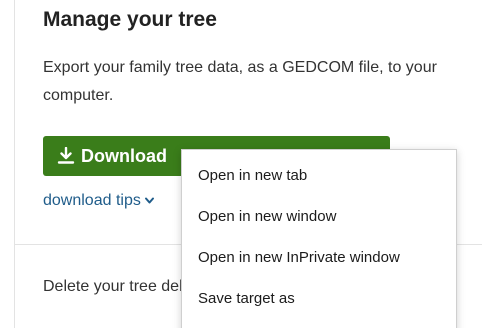 The height and width of the screenshot is (328, 482). Describe the element at coordinates (124, 155) in the screenshot. I see `download-button-label: Download` at that location.